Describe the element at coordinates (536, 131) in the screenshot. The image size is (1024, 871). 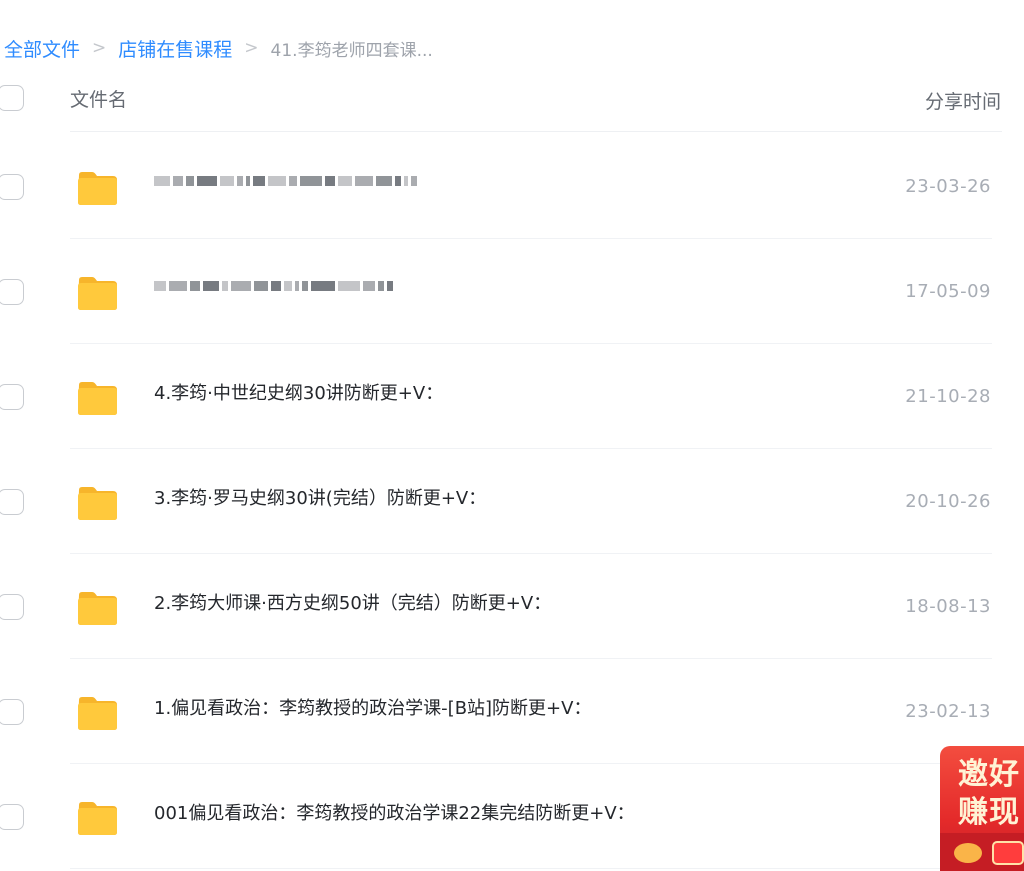
I see `header-divider` at that location.